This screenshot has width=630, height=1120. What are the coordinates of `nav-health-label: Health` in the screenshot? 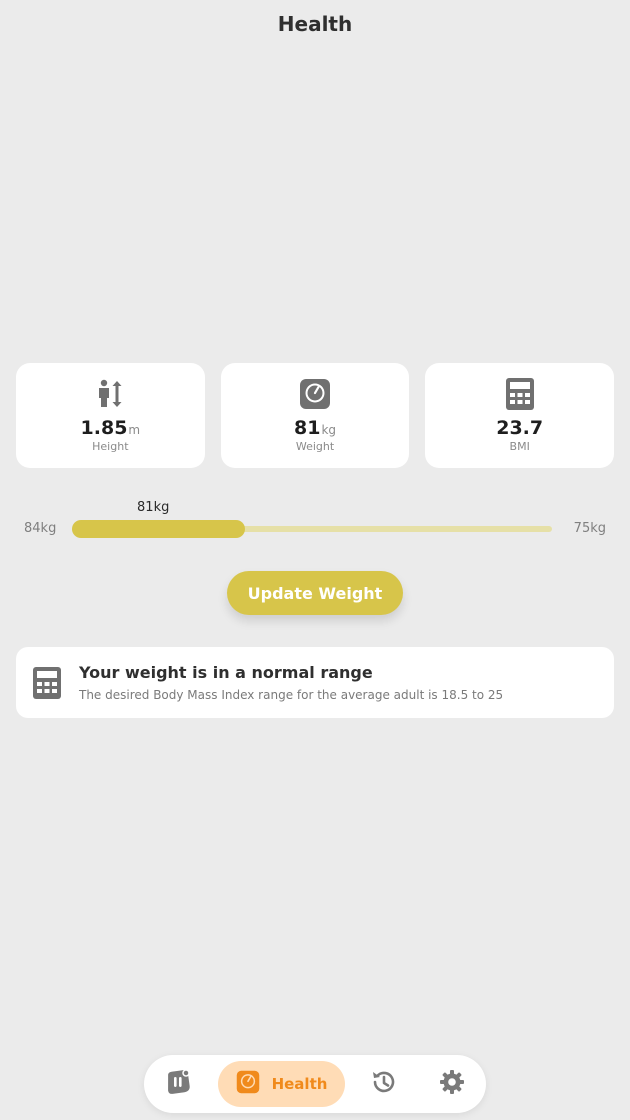 It's located at (299, 1084).